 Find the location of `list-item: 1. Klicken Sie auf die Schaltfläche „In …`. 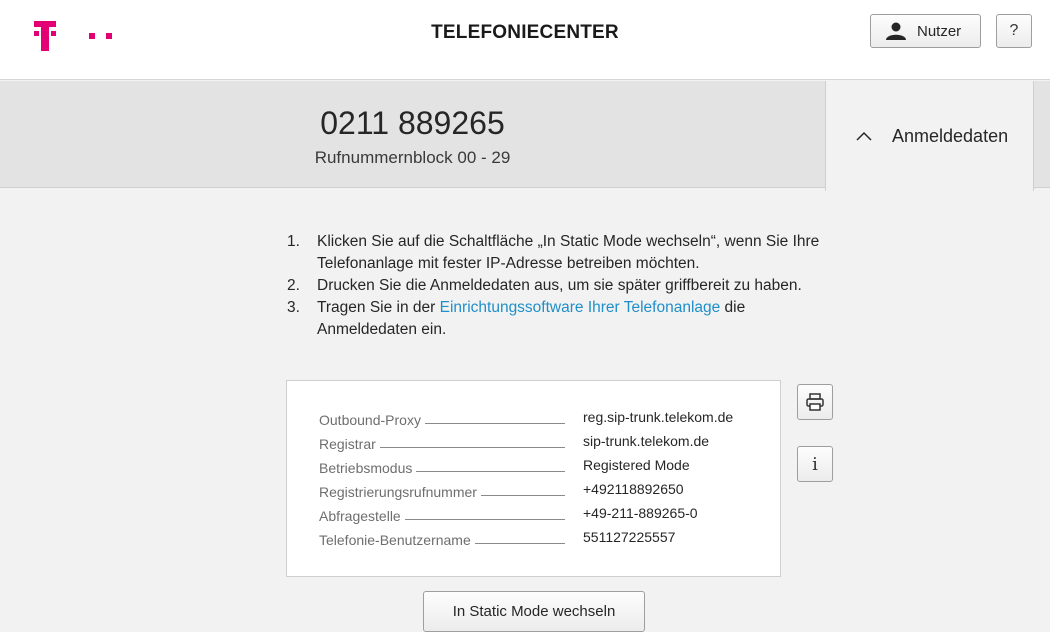

list-item: 1. Klicken Sie auf die Schaltfläche „In … is located at coordinates (553, 252).